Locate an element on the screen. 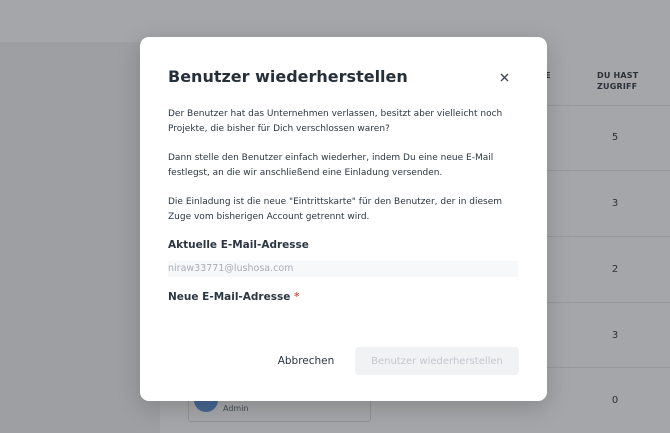 Image resolution: width=670 pixels, height=433 pixels. cancel-button: Abbrechen is located at coordinates (306, 361).